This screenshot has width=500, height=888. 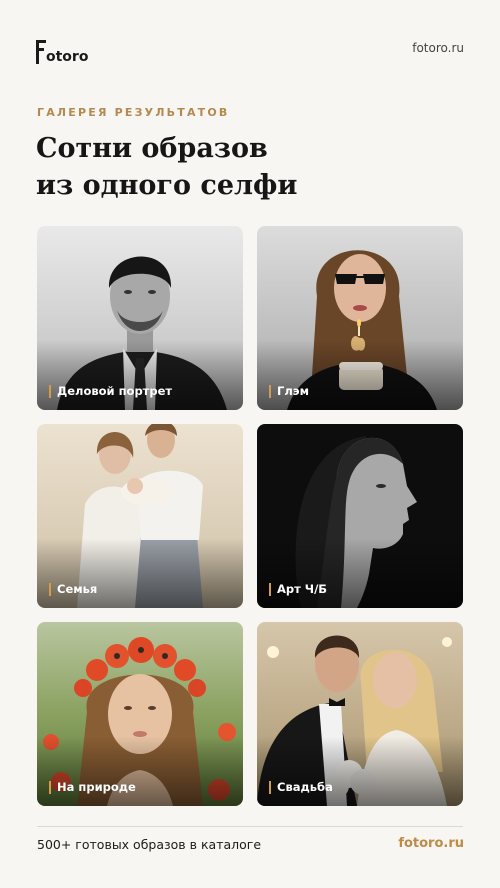 What do you see at coordinates (140, 714) in the screenshot?
I see `gallery-card-nature: На природе` at bounding box center [140, 714].